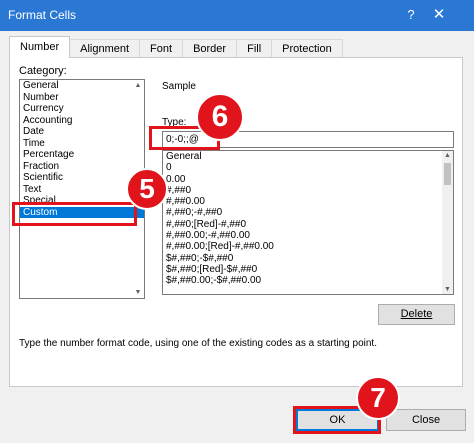 The height and width of the screenshot is (443, 474). I want to click on close-icon: ✕, so click(439, 14).